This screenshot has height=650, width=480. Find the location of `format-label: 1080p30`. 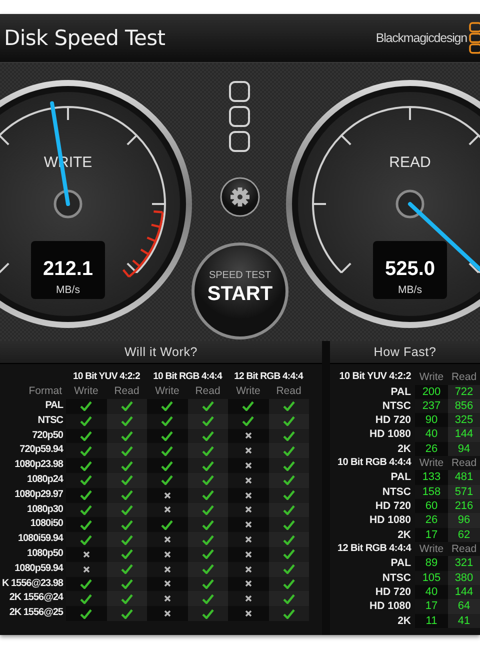

format-label: 1080p30 is located at coordinates (45, 509).